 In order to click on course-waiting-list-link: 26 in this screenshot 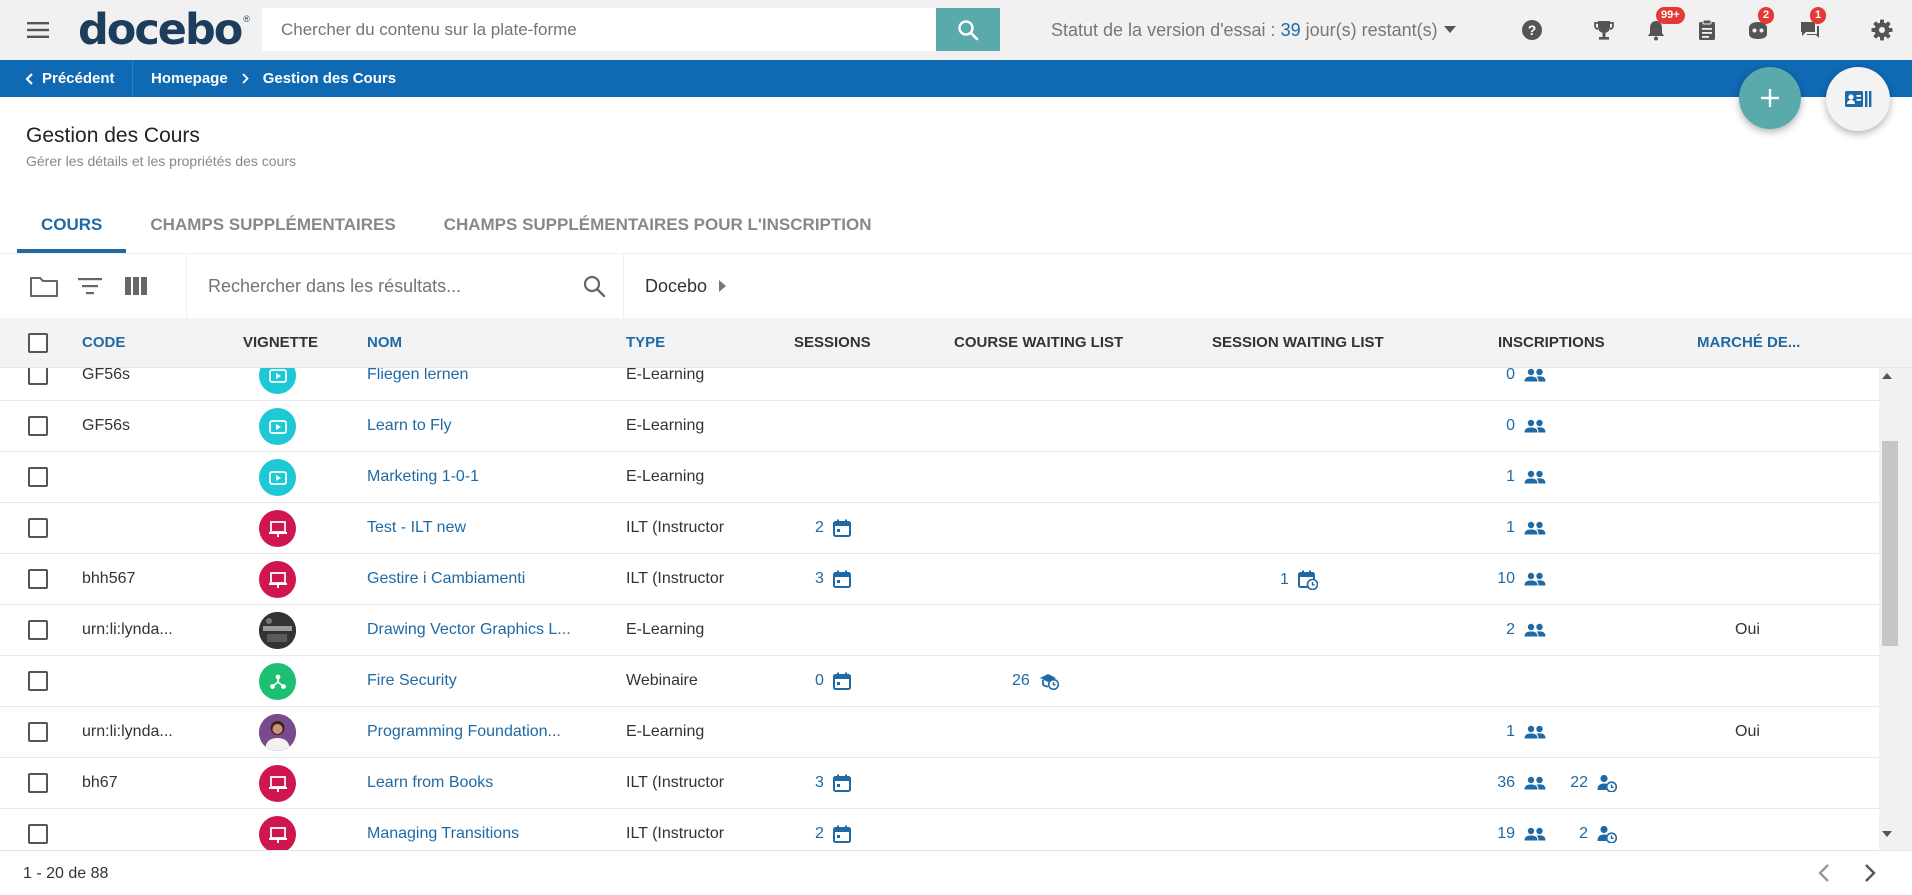, I will do `click(1035, 681)`.